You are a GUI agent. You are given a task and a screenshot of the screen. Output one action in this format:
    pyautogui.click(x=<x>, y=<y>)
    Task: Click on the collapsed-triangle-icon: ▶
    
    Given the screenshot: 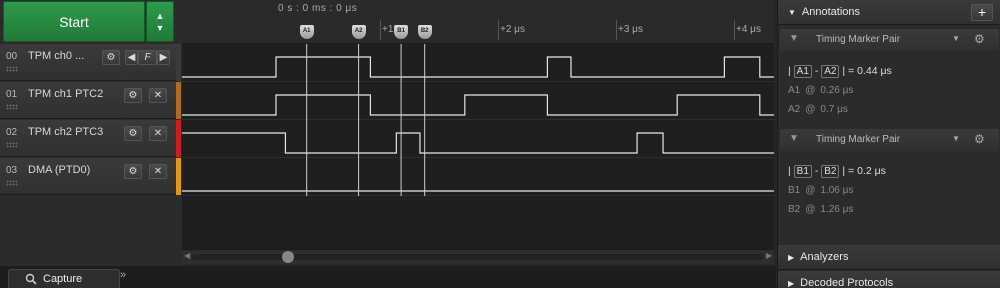 What is the action you would take?
    pyautogui.click(x=791, y=283)
    